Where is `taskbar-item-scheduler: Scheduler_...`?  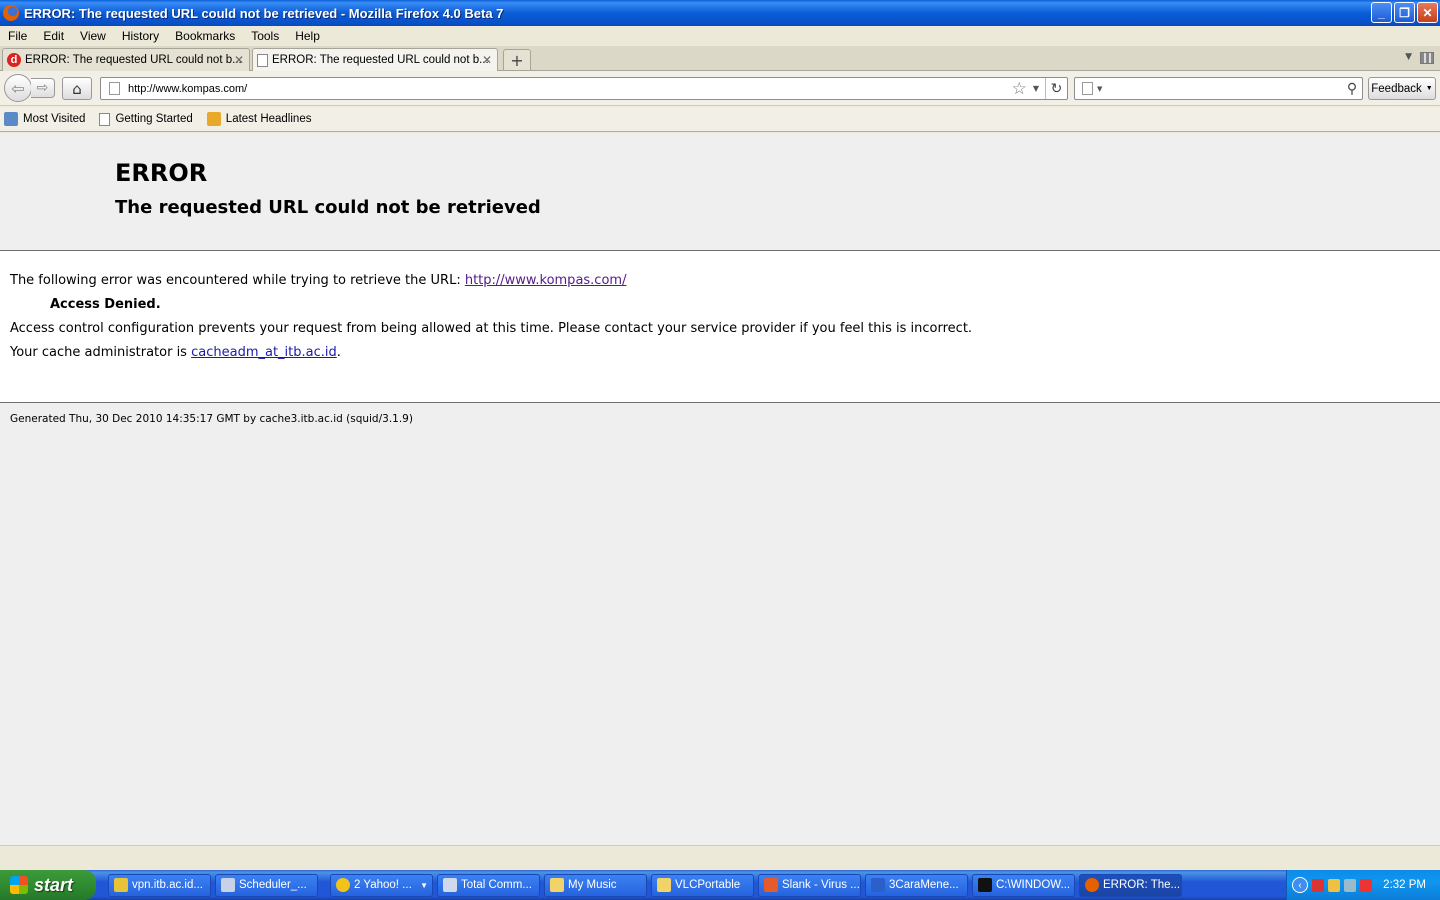
taskbar-item-scheduler: Scheduler_... is located at coordinates (266, 885).